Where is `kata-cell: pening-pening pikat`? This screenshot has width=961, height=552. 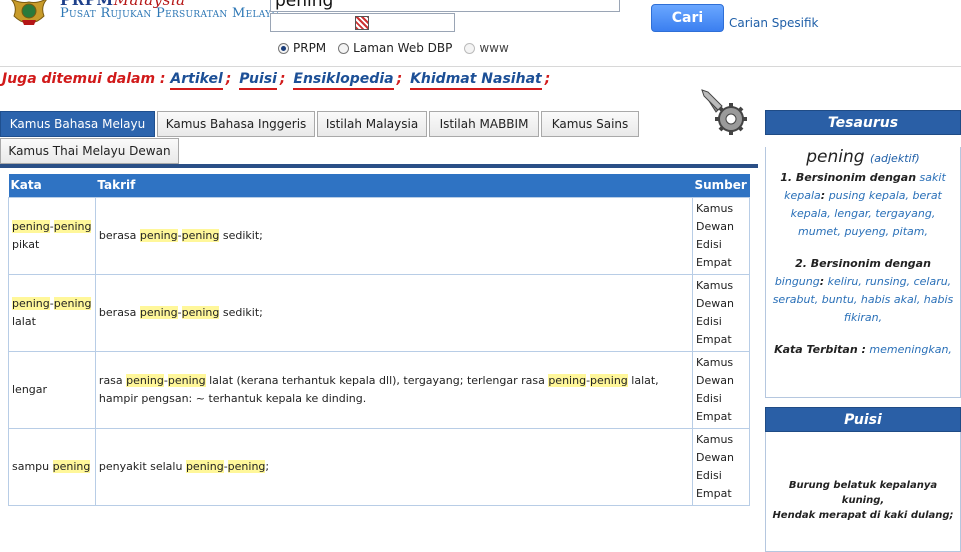 kata-cell: pening-pening pikat is located at coordinates (52, 235).